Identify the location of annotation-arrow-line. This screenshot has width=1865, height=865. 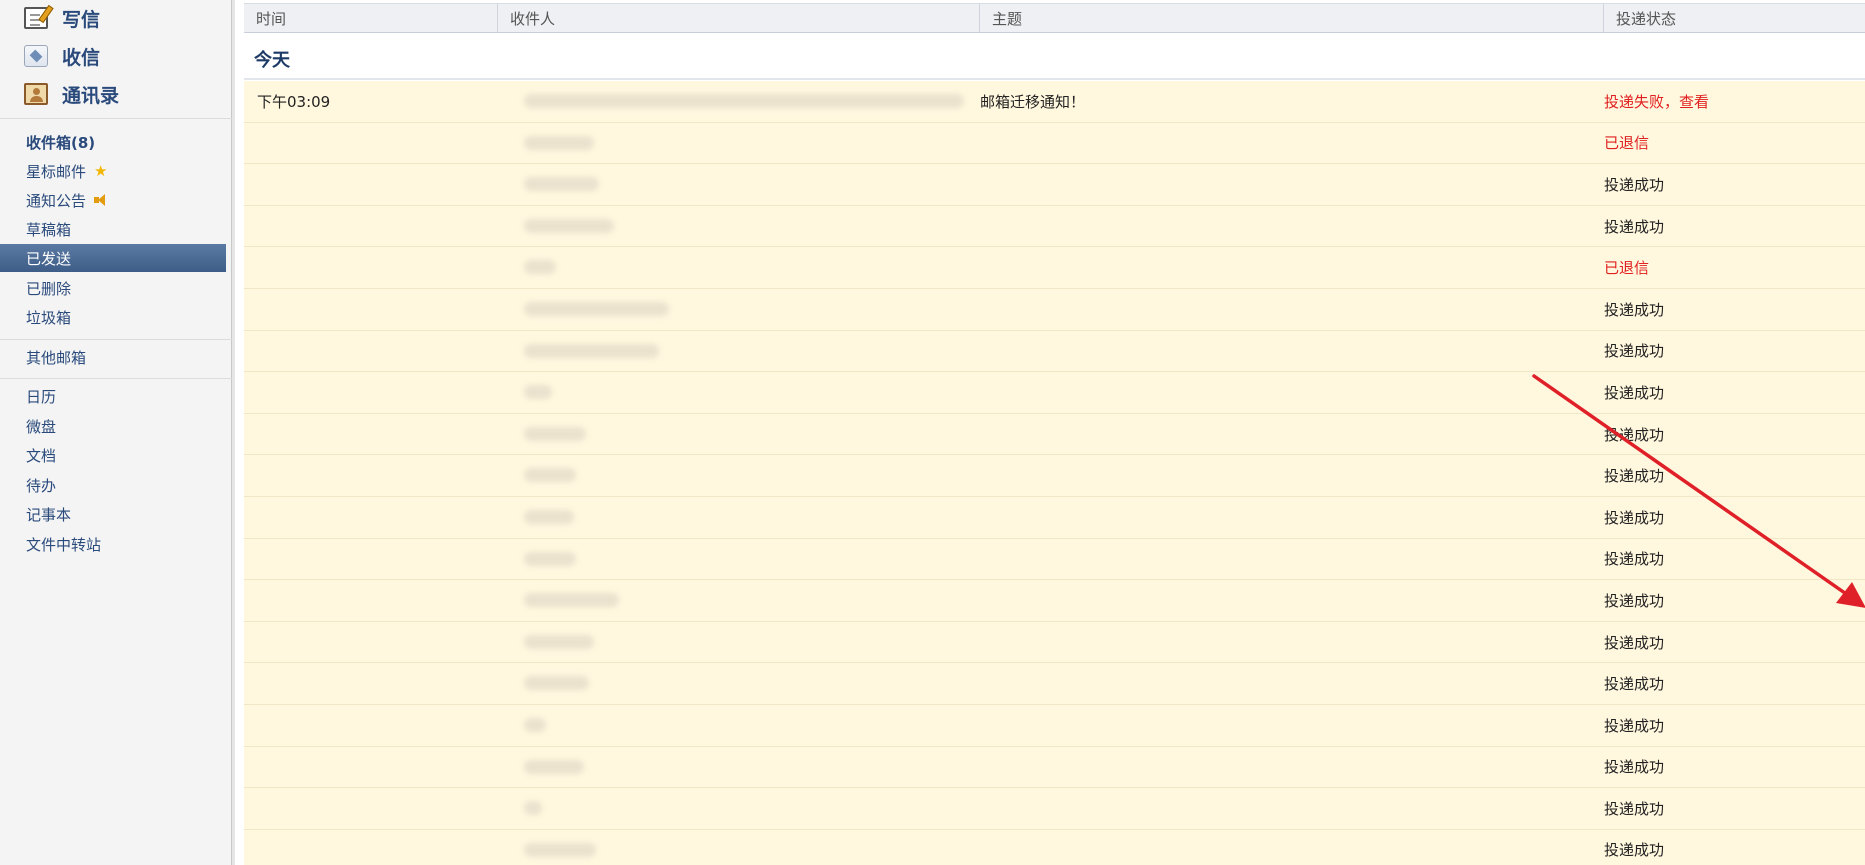
(1693, 487).